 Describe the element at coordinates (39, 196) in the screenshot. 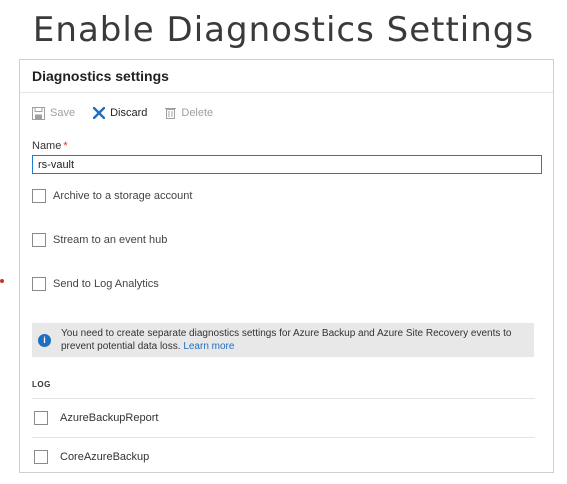

I see `archive-checkbox` at that location.